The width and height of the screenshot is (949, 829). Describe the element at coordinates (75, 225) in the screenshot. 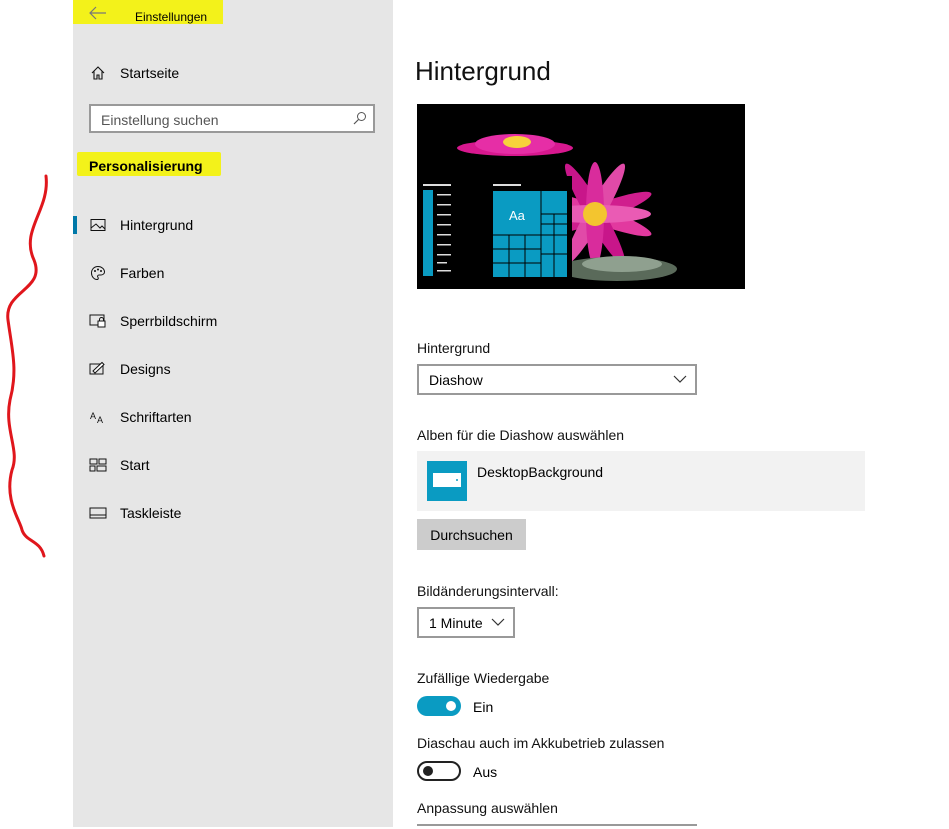

I see `selection-indicator` at that location.